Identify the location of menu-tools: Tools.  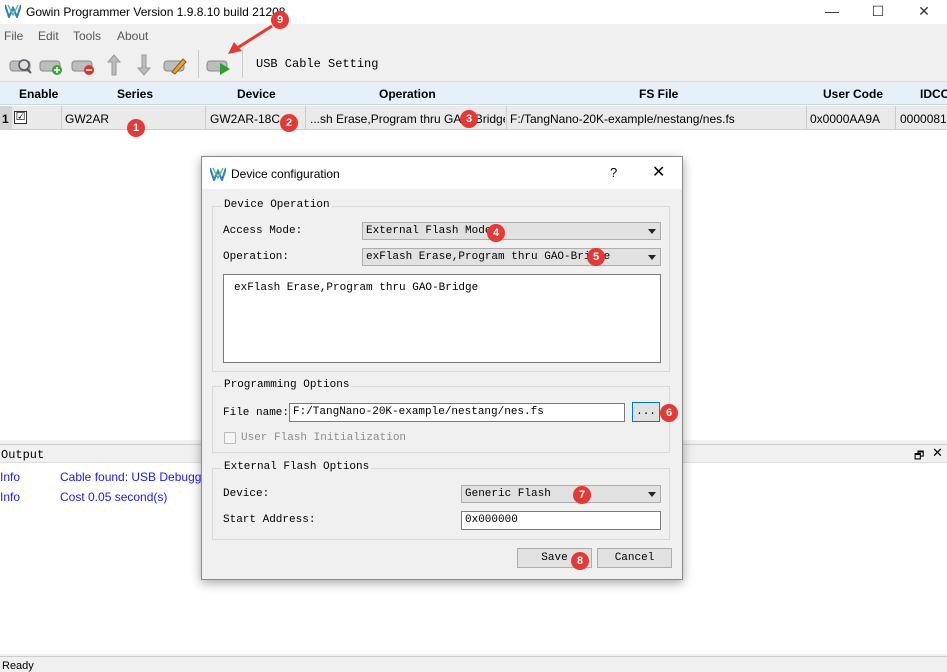
(87, 36).